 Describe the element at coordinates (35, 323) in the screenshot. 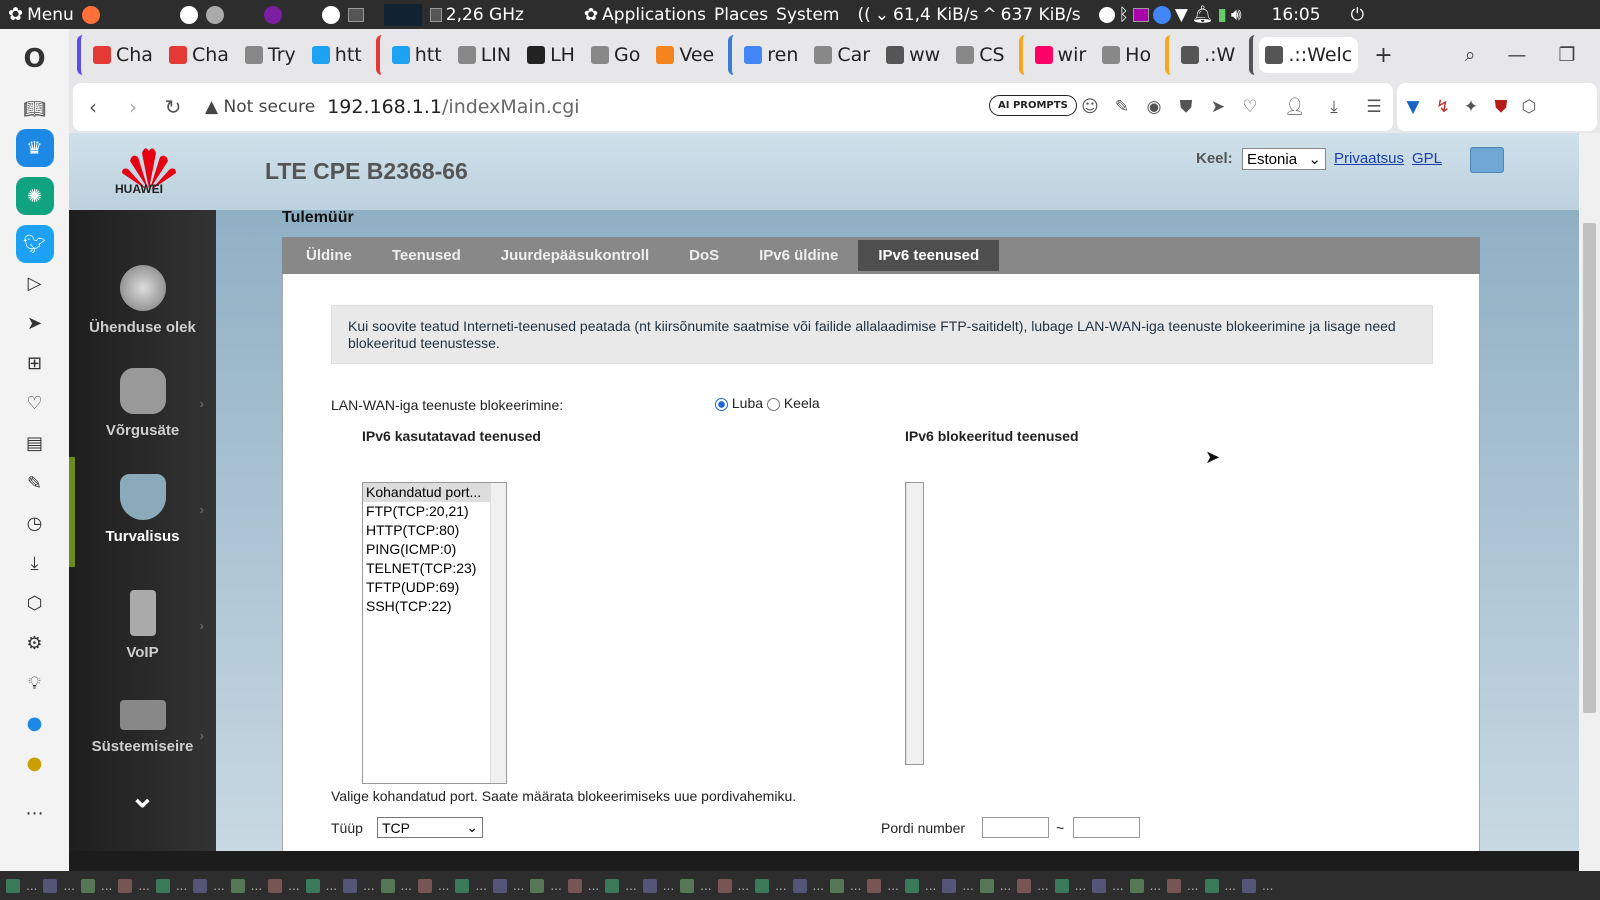

I see `send-icon: ➤` at that location.